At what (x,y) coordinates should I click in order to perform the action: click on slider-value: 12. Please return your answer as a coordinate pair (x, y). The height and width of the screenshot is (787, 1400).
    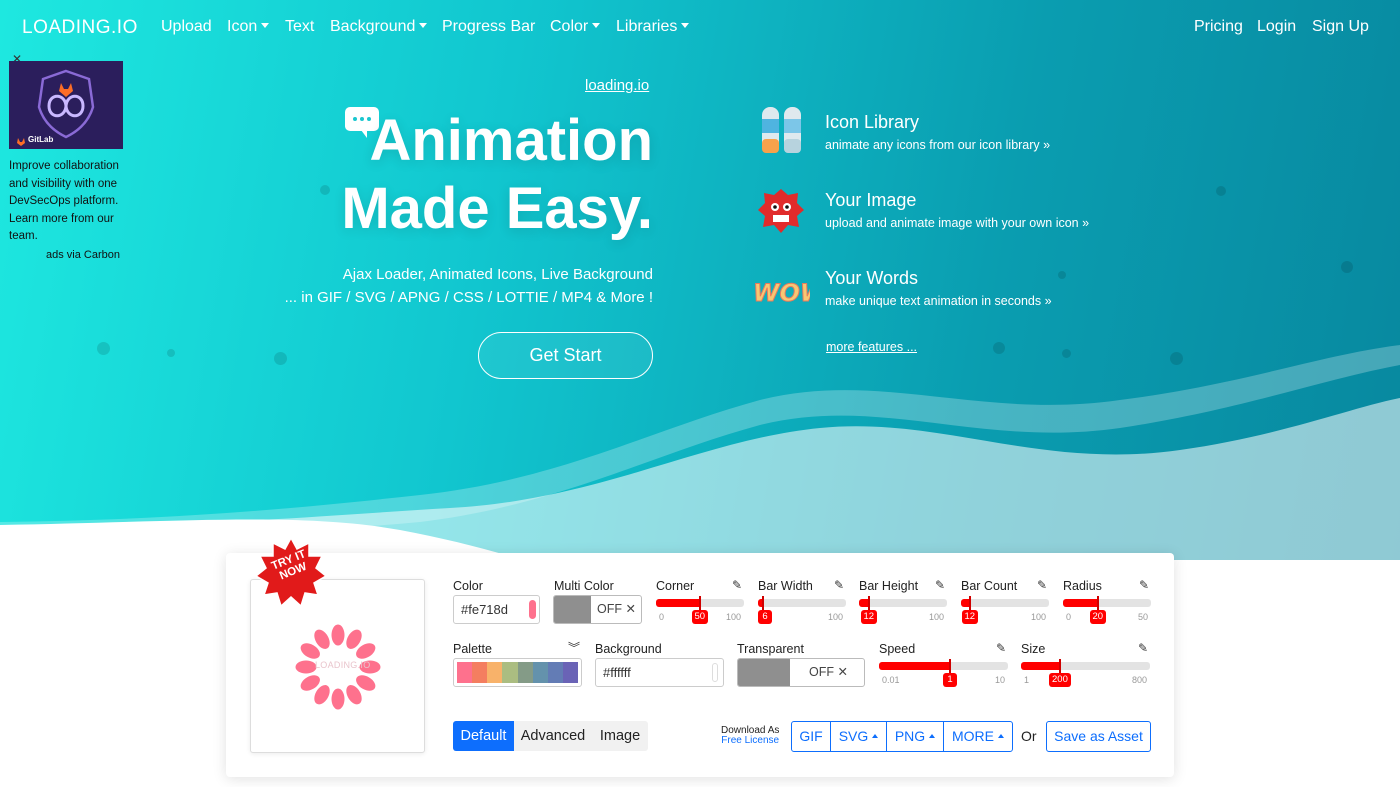
    Looking at the image, I should click on (869, 617).